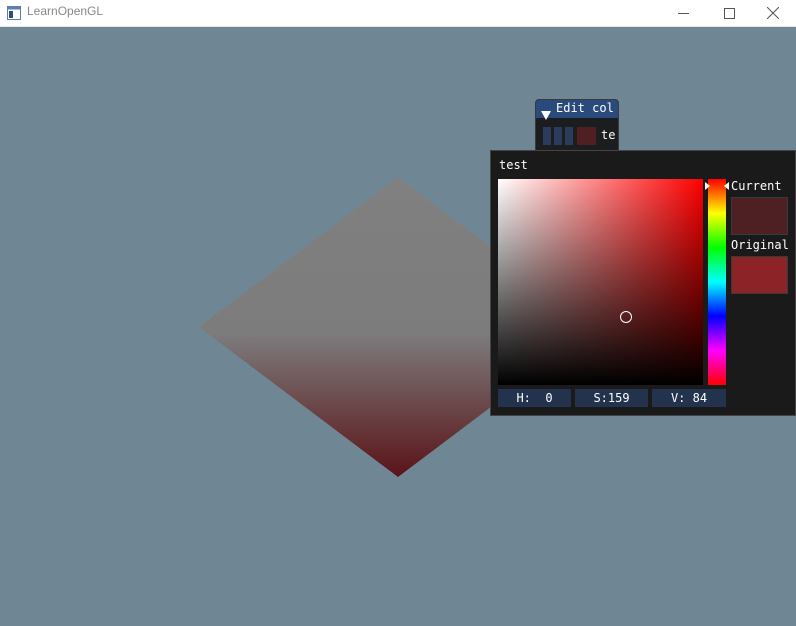 This screenshot has height=626, width=796. I want to click on picker-title: test, so click(513, 165).